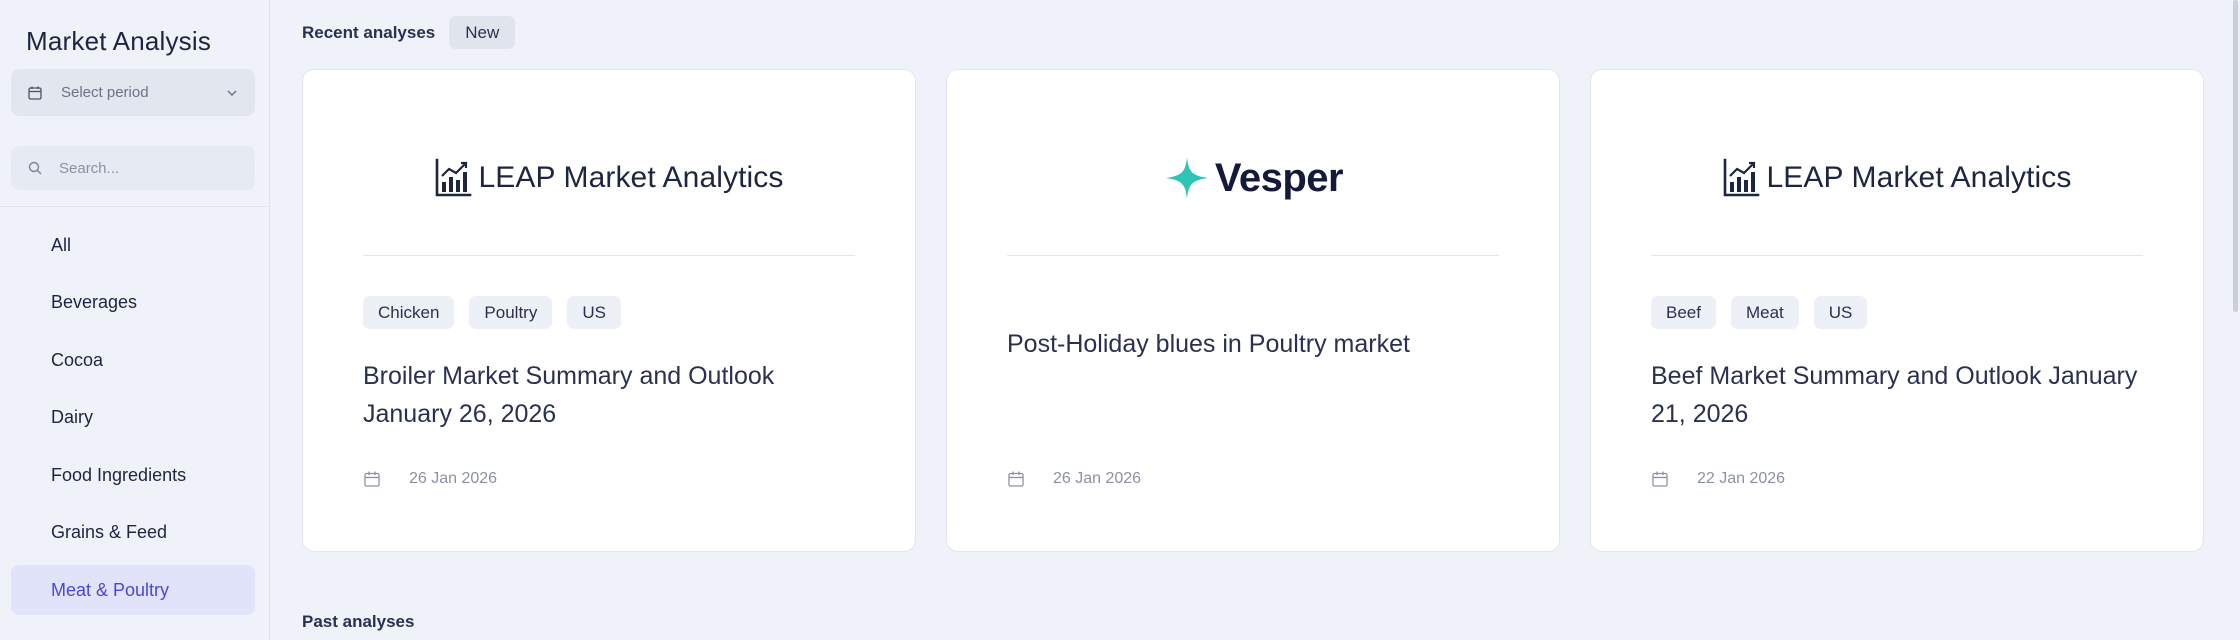 This screenshot has width=2240, height=640. What do you see at coordinates (1764, 312) in the screenshot?
I see `tag: Meat` at bounding box center [1764, 312].